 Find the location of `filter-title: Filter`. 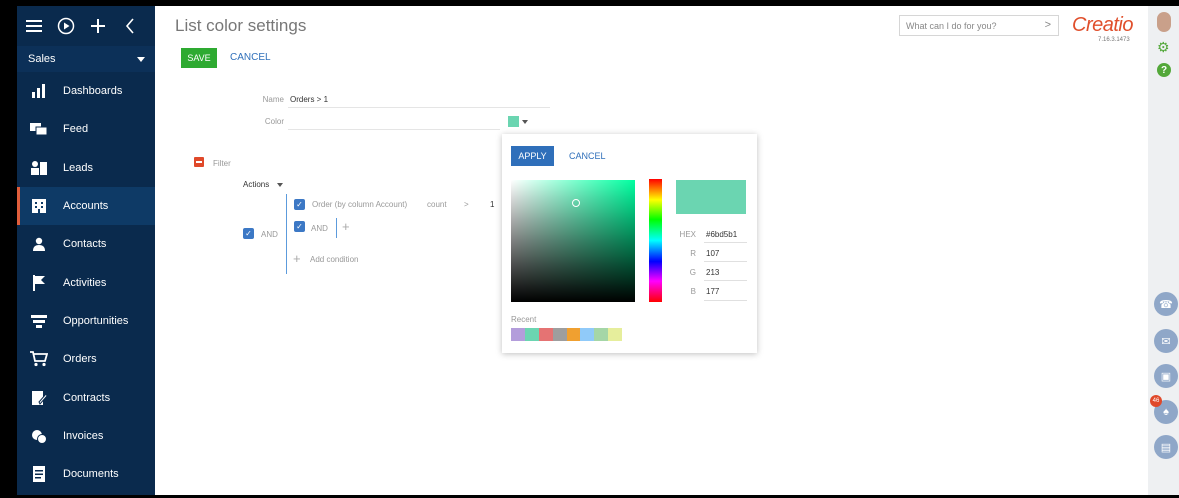

filter-title: Filter is located at coordinates (222, 163).